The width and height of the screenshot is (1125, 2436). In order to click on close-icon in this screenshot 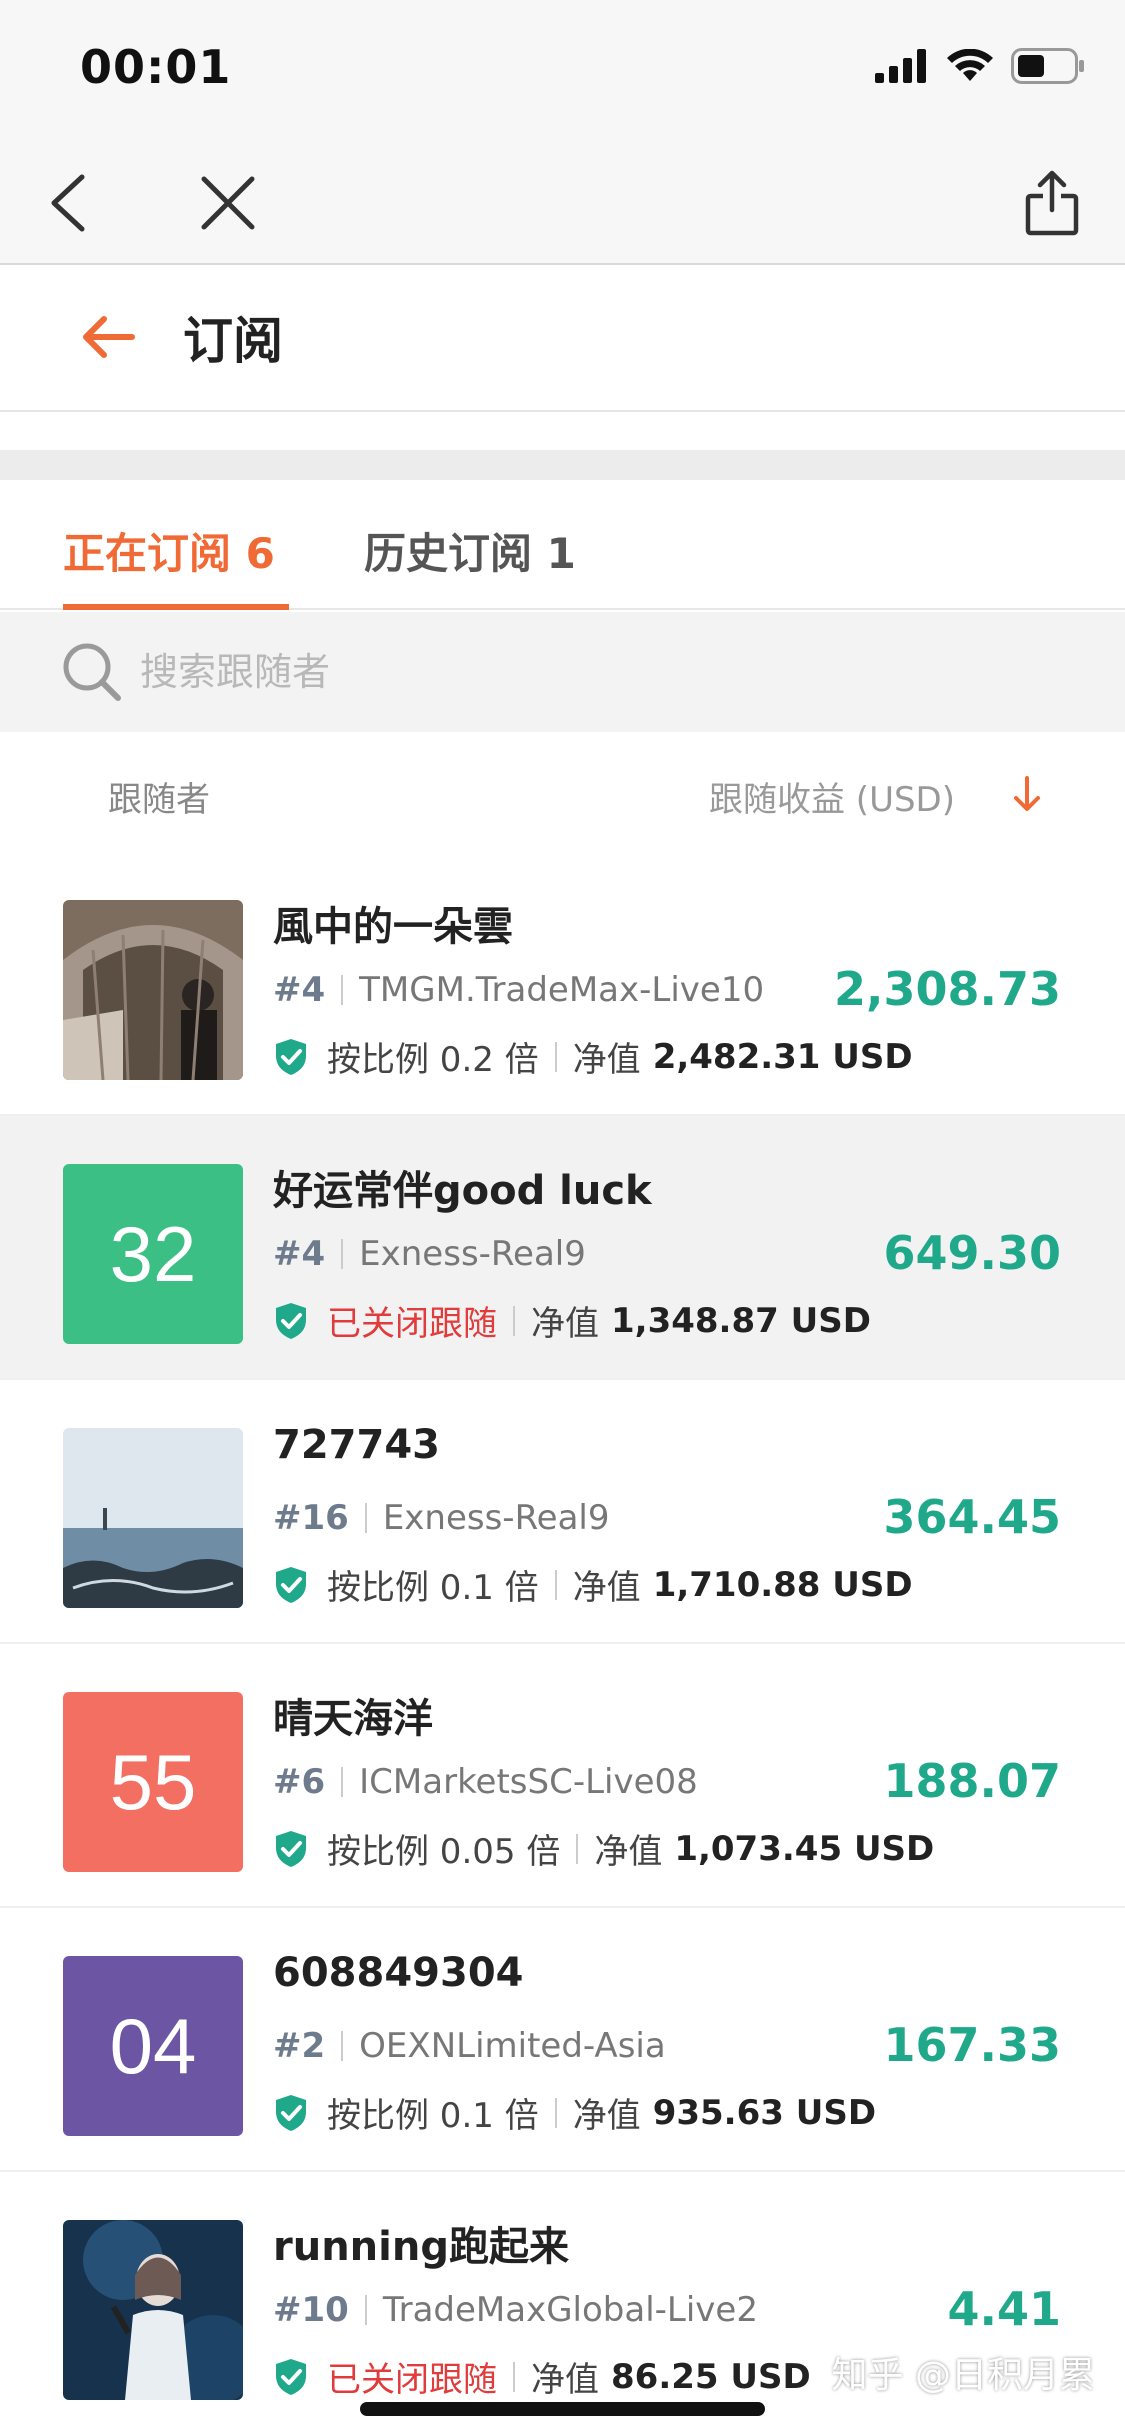, I will do `click(228, 203)`.